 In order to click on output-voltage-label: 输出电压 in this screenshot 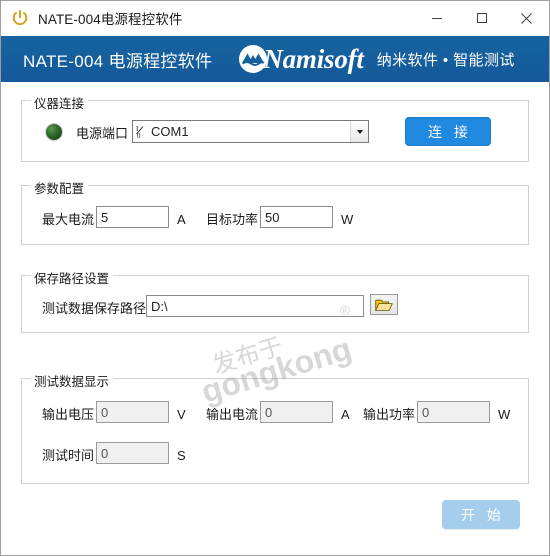, I will do `click(68, 414)`.